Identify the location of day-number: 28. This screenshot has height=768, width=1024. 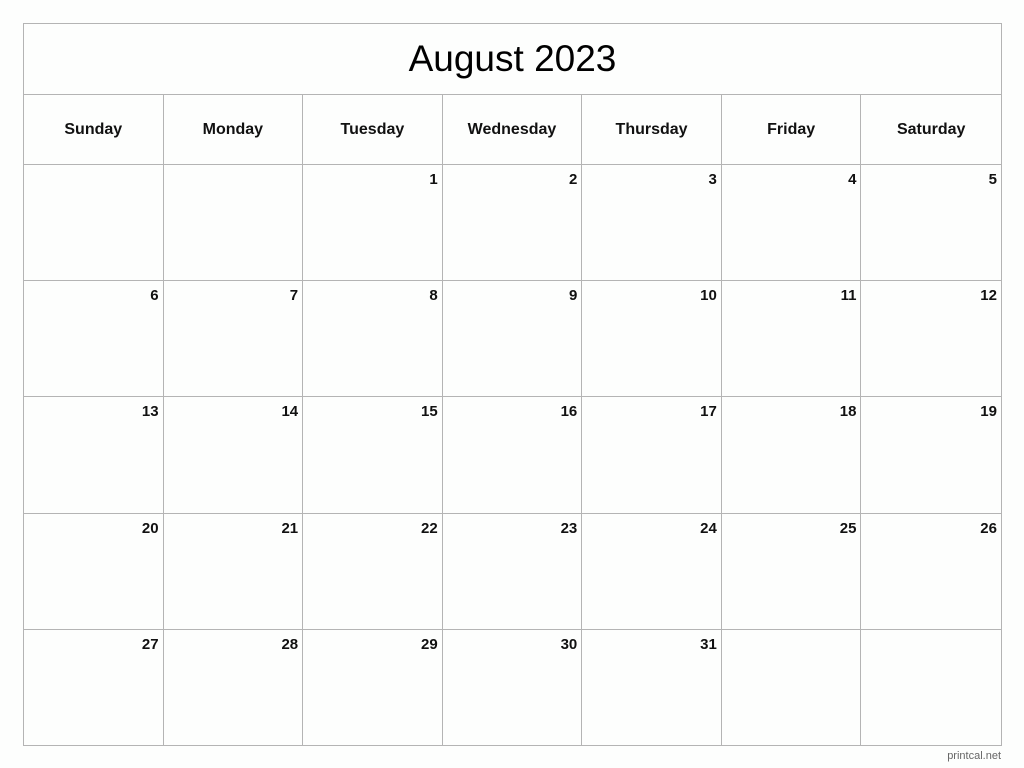
(290, 644).